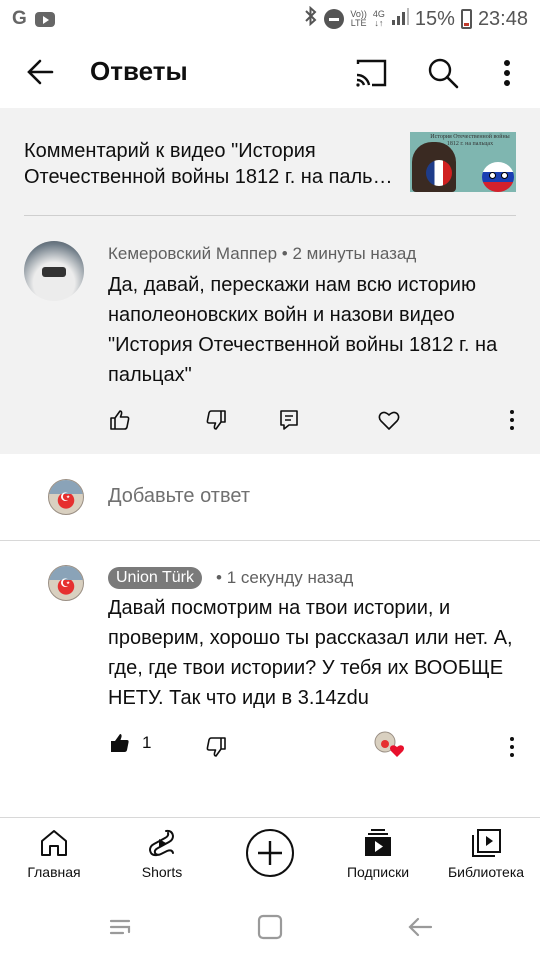 The height and width of the screenshot is (960, 540). I want to click on youtube-icon, so click(44, 19).